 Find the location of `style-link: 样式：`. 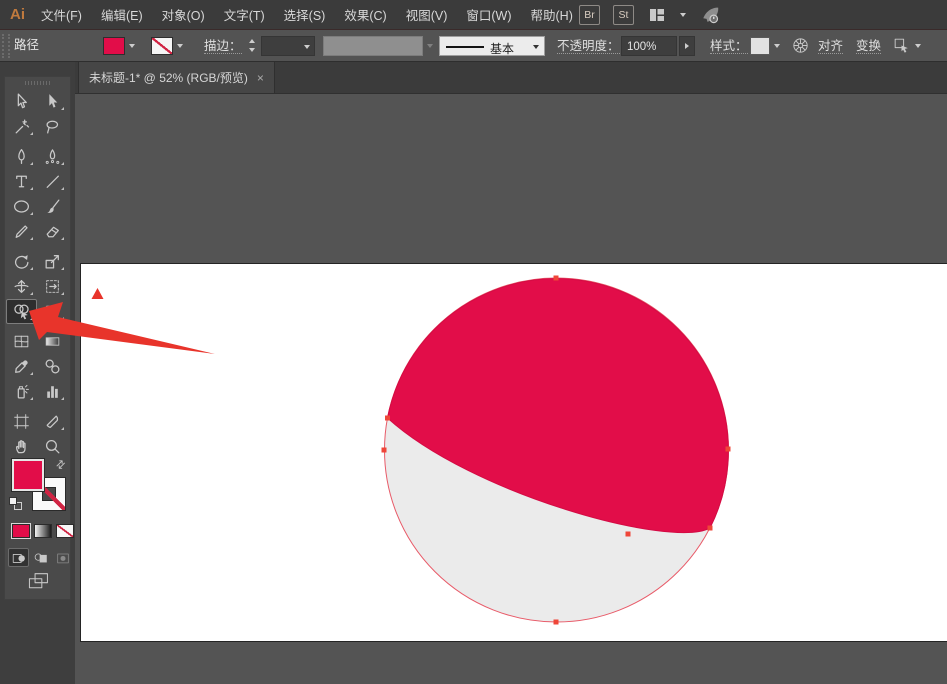

style-link: 样式： is located at coordinates (729, 46).